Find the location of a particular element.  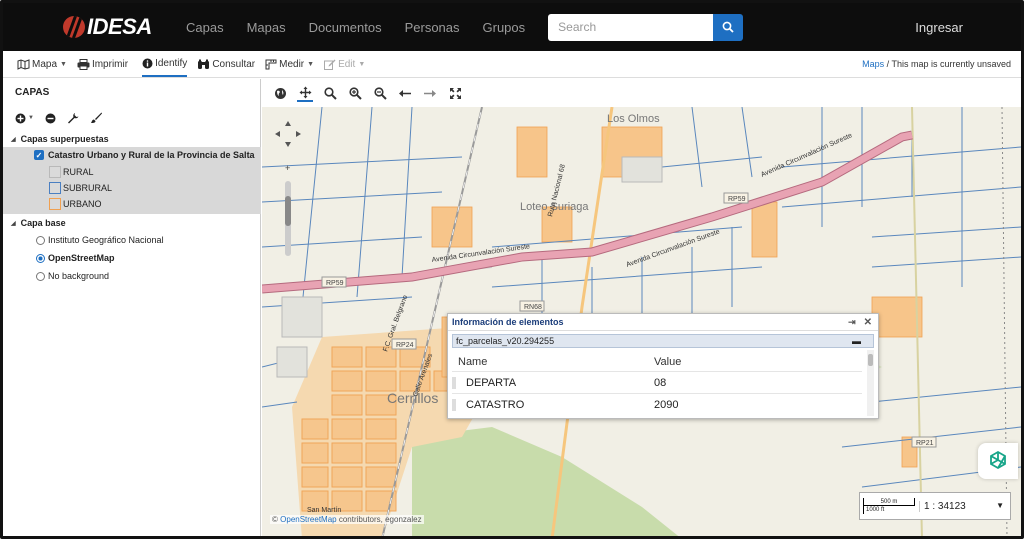

print-button: Imprimir is located at coordinates (102, 64).